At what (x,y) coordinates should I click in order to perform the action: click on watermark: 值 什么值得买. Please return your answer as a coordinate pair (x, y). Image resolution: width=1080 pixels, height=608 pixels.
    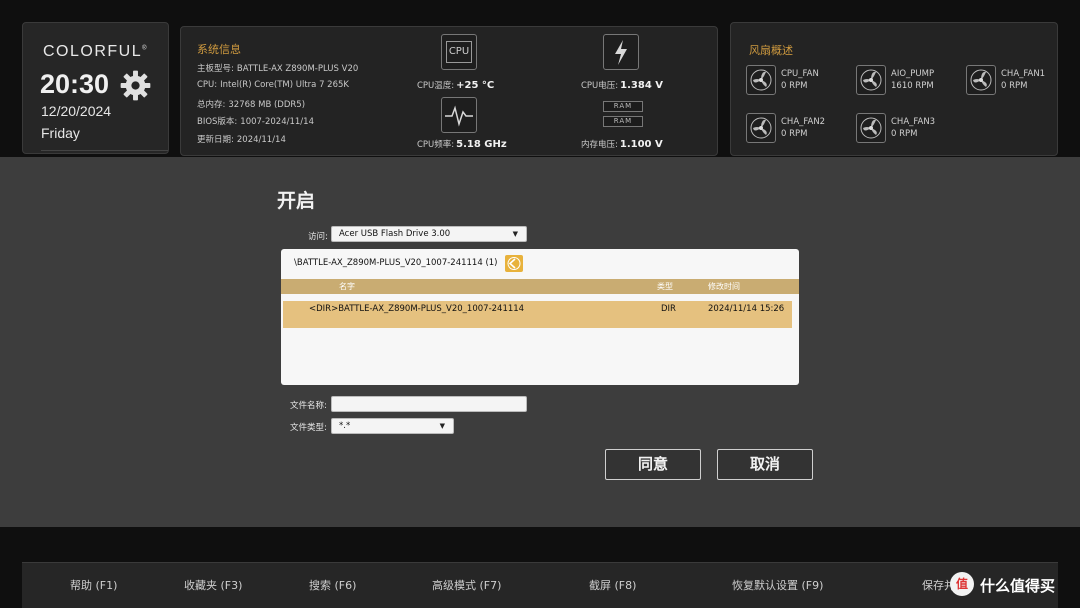
    Looking at the image, I should click on (1014, 585).